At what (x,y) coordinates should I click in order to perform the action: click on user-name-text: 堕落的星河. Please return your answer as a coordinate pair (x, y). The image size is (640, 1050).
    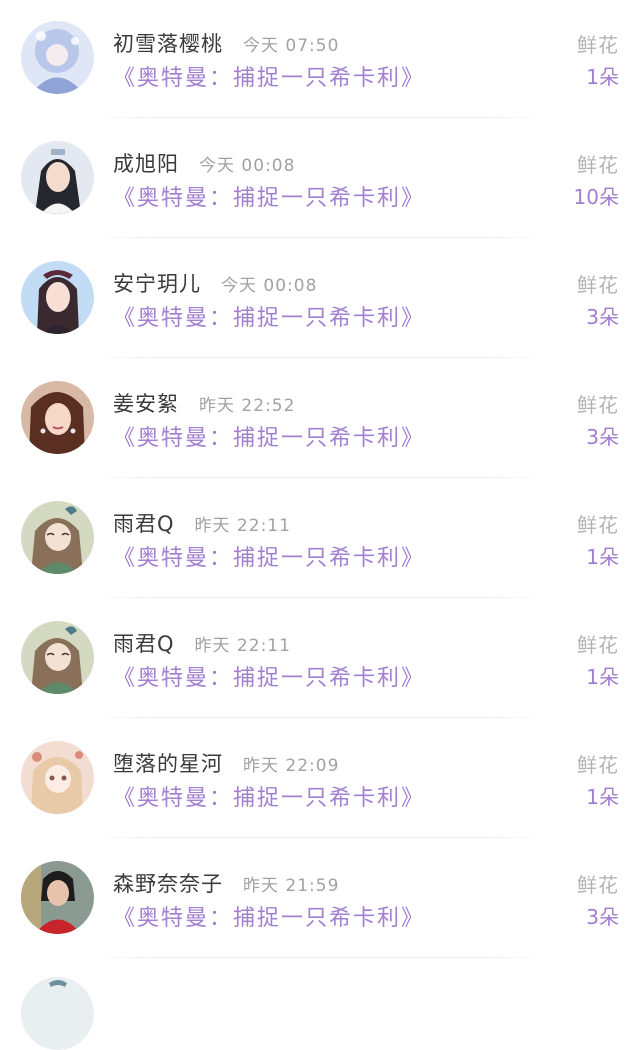
    Looking at the image, I should click on (168, 764).